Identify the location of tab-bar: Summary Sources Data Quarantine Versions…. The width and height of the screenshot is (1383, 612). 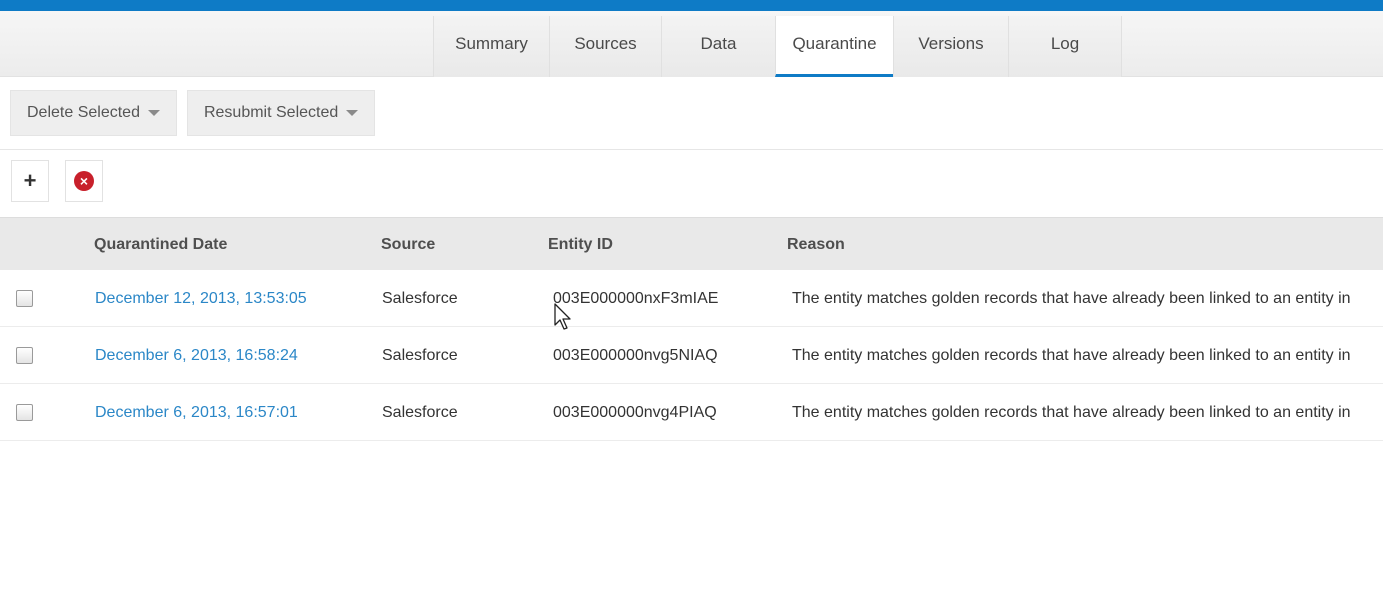
(691, 44).